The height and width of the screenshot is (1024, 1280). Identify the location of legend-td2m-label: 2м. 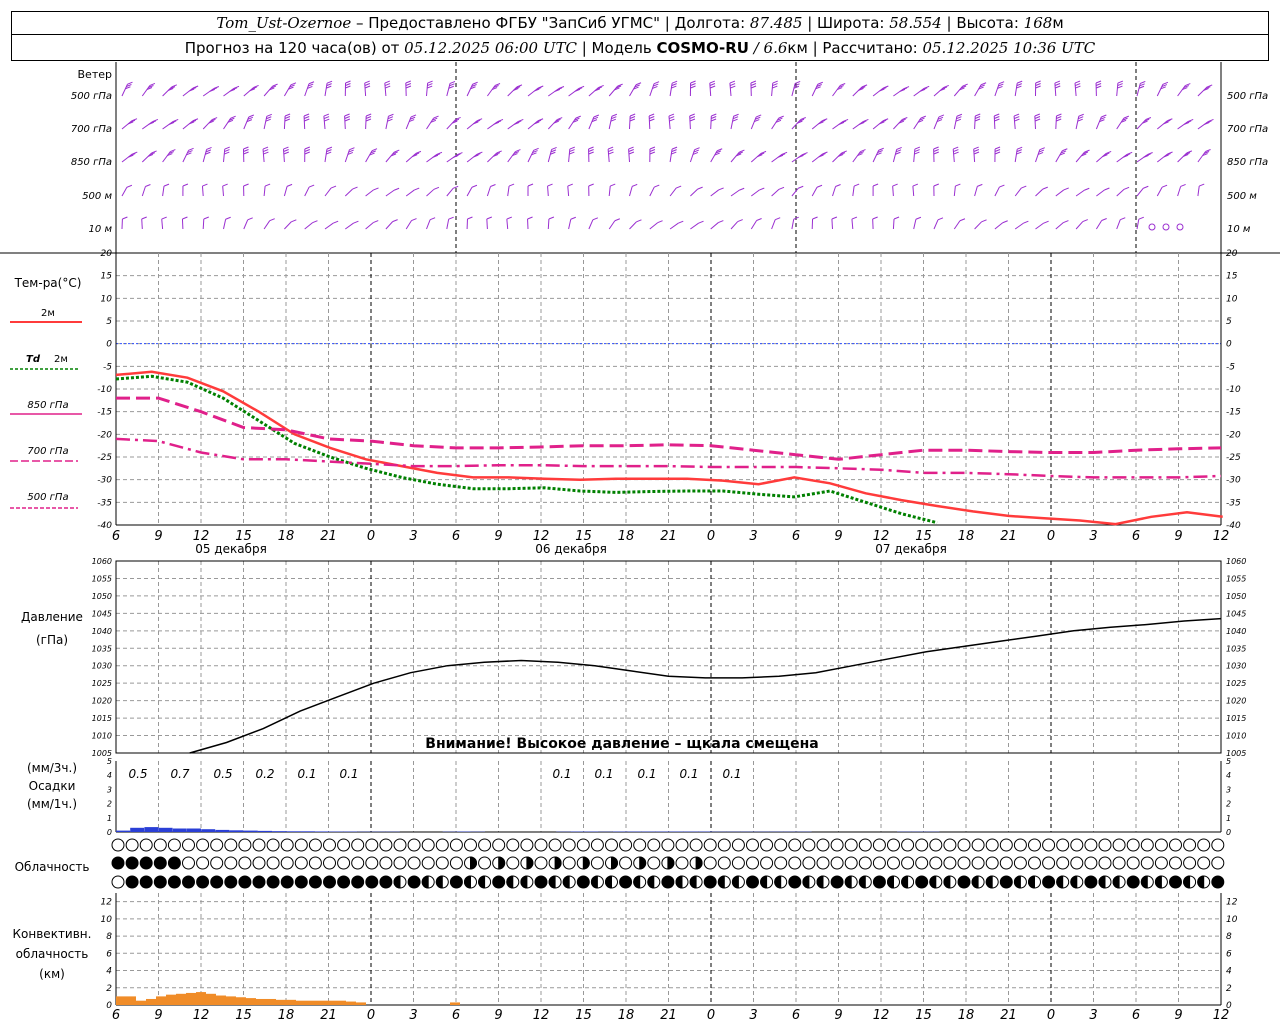
(61, 359).